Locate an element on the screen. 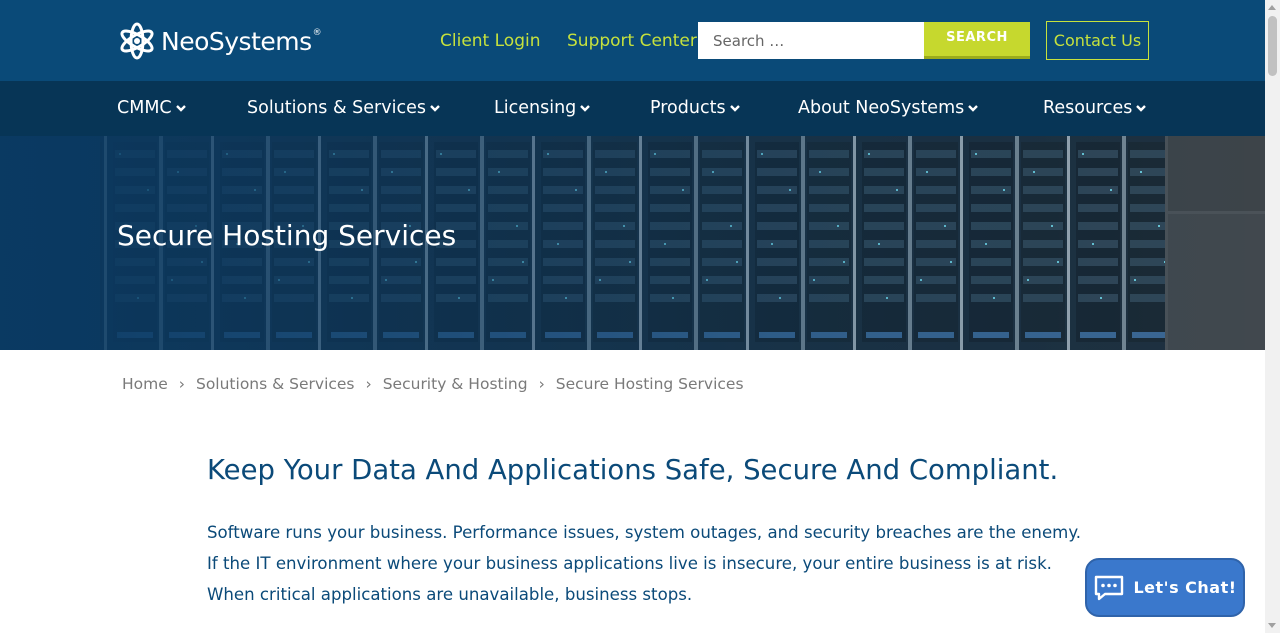 This screenshot has height=633, width=1280. nav-item-solutions-services: Solutions & Services is located at coordinates (344, 108).